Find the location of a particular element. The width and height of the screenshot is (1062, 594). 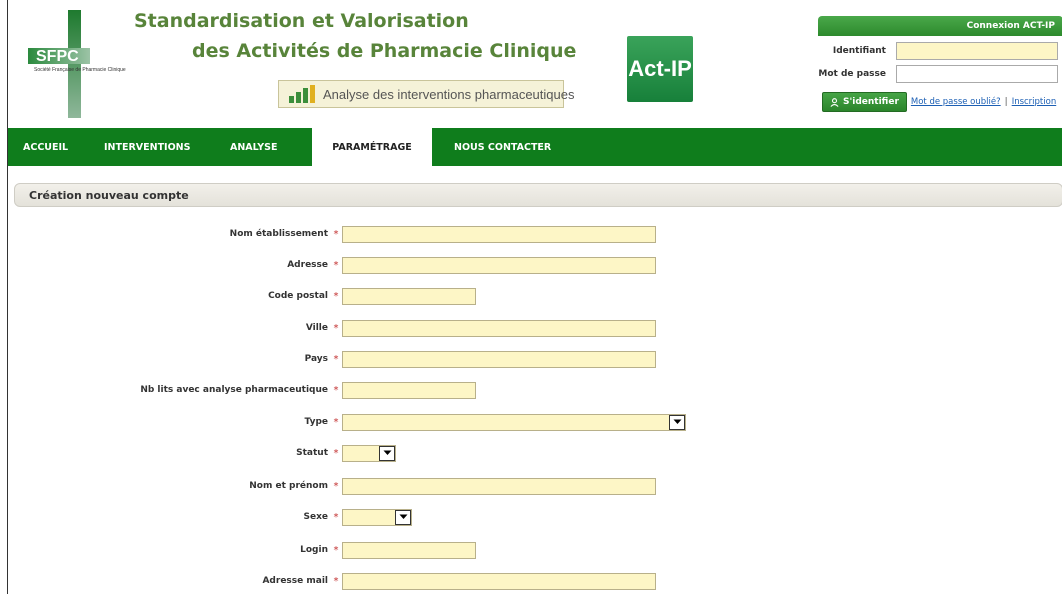

nav-item-contact: NOUS CONTACTER is located at coordinates (502, 147).